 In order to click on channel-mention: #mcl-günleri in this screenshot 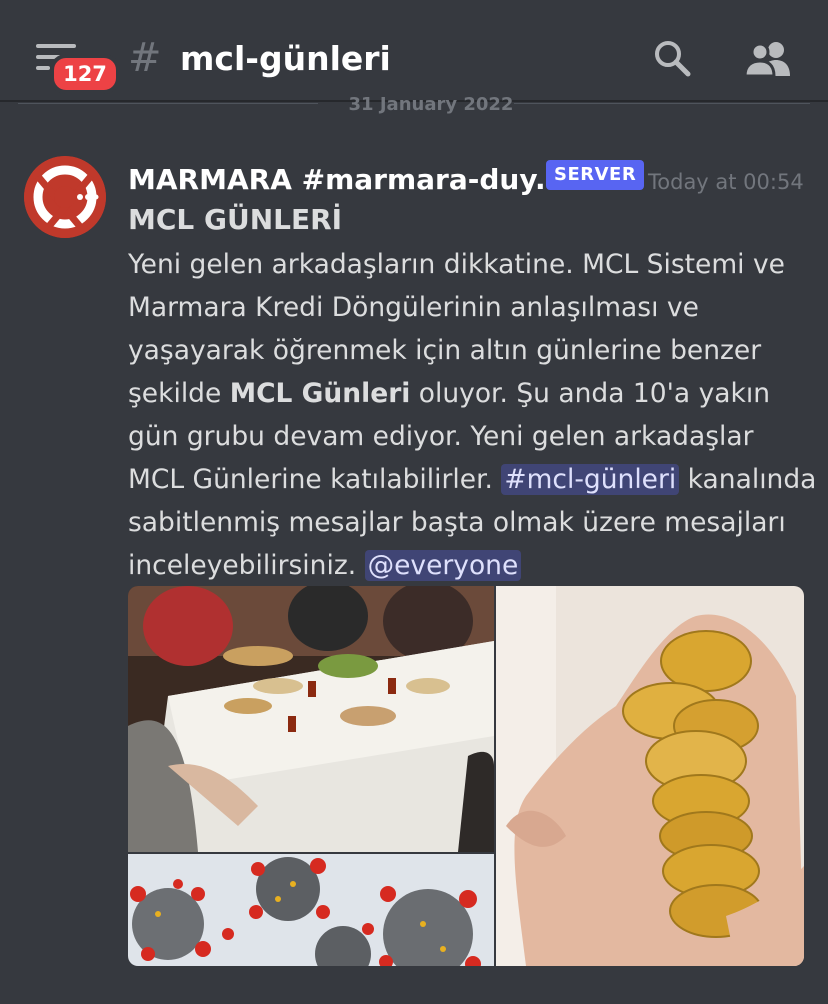, I will do `click(590, 479)`.